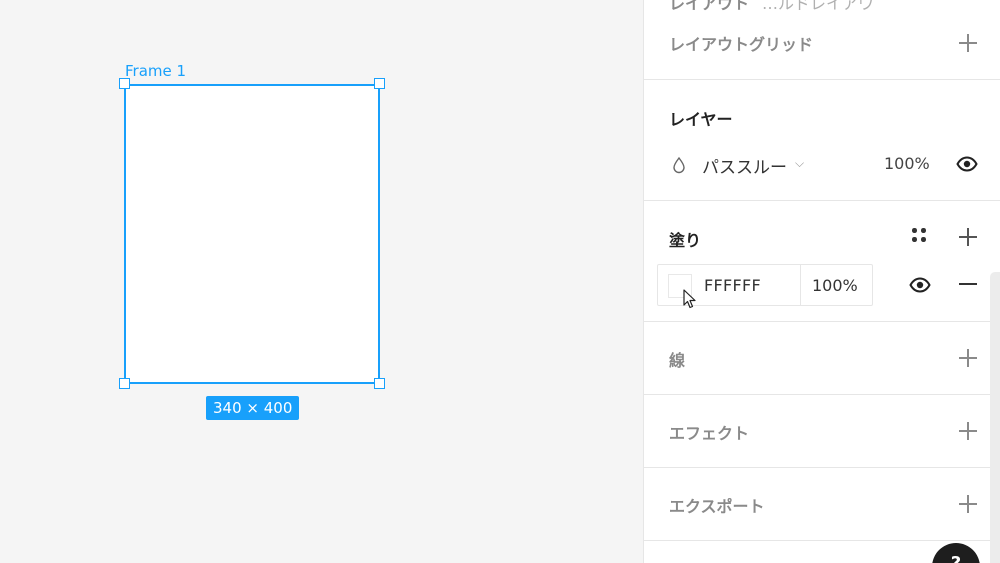  What do you see at coordinates (967, 164) in the screenshot?
I see `eye-icon` at bounding box center [967, 164].